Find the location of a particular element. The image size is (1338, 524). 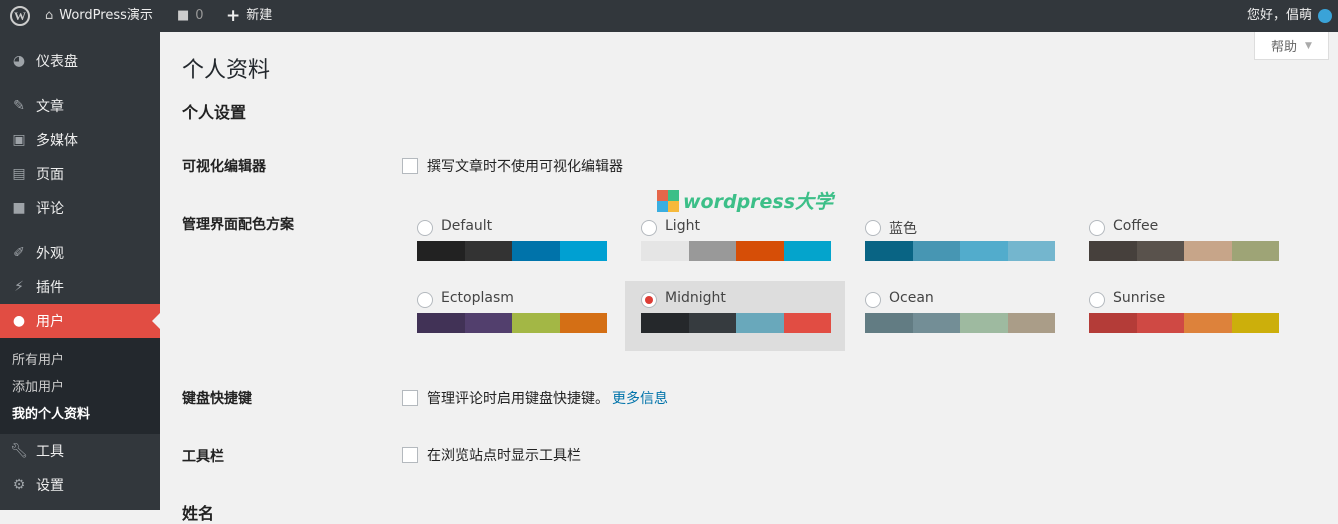

site-name: WordPress演示 is located at coordinates (106, 15).